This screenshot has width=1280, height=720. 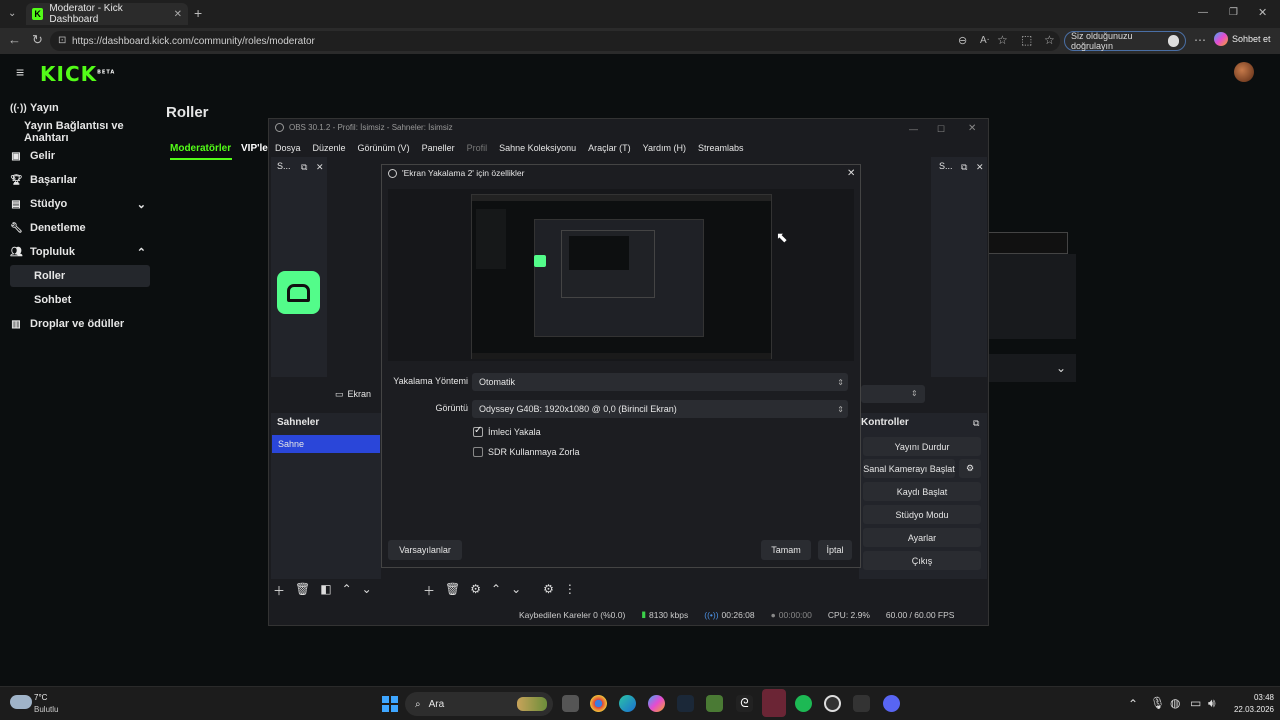 What do you see at coordinates (80, 180) in the screenshot?
I see `nav-item-basarilar: 🏆︎ Başarılar` at bounding box center [80, 180].